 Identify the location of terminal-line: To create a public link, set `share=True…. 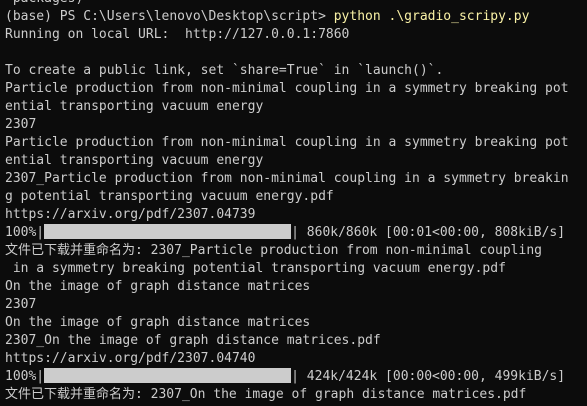
(224, 70).